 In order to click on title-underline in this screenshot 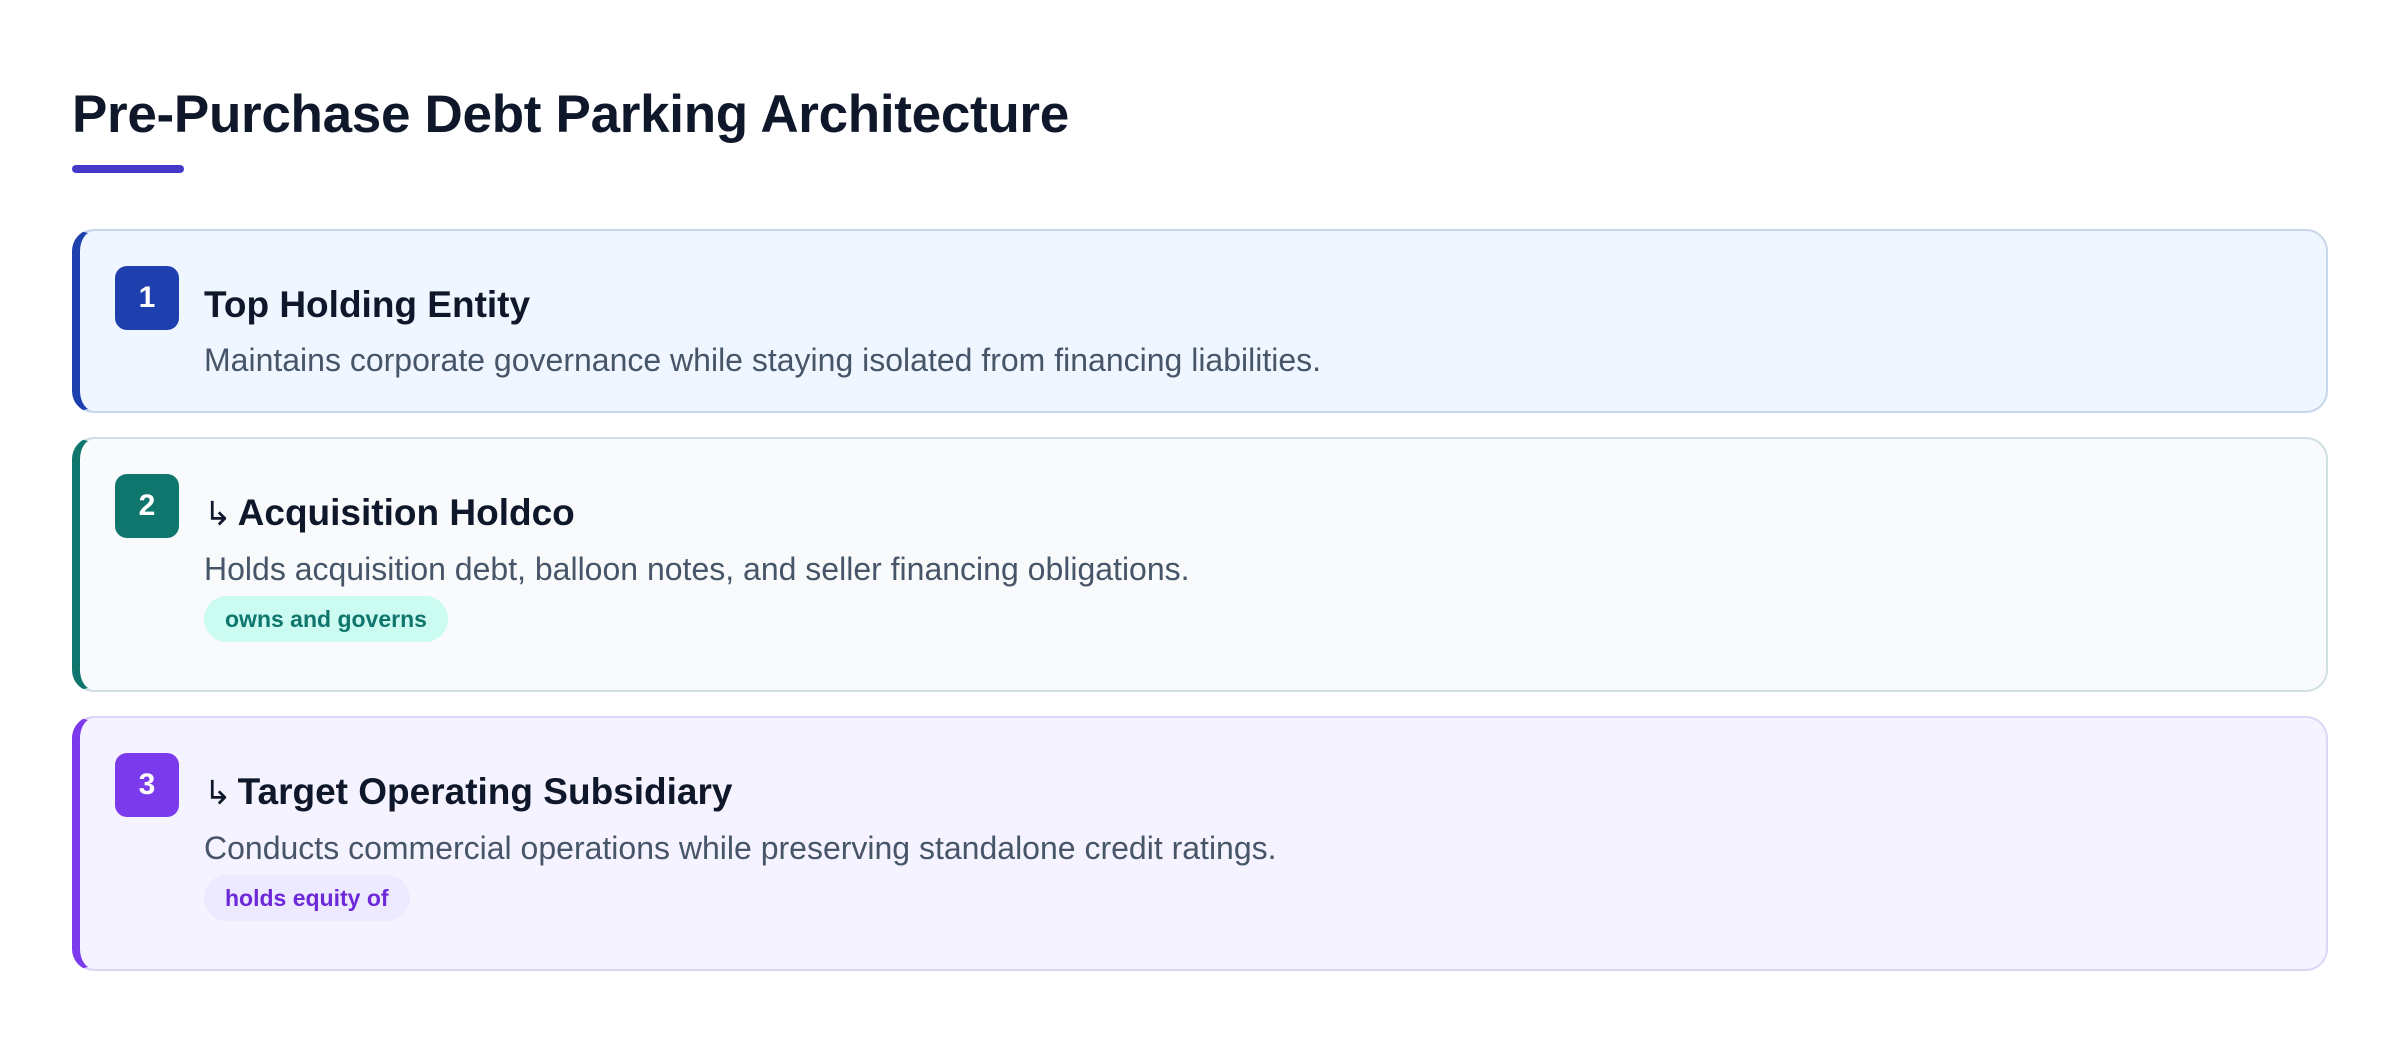, I will do `click(128, 169)`.